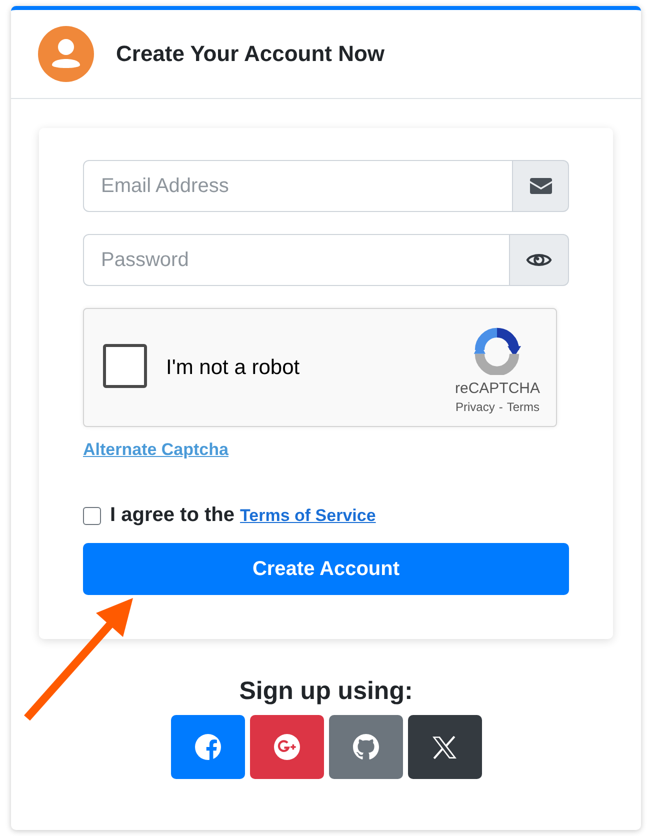 The height and width of the screenshot is (836, 648). Describe the element at coordinates (475, 407) in the screenshot. I see `privacy-link: Privacy` at that location.